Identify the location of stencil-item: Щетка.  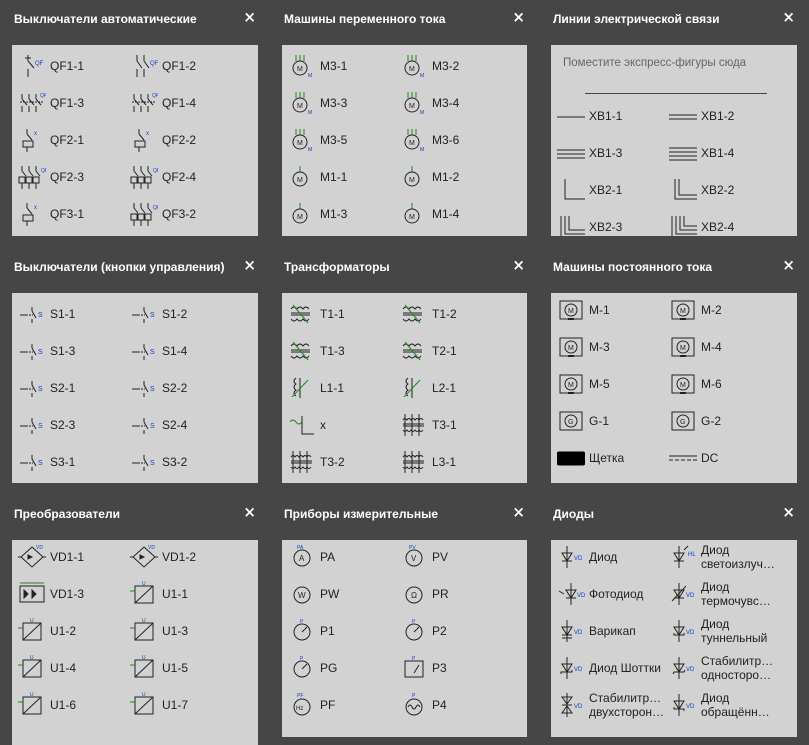
(590, 458).